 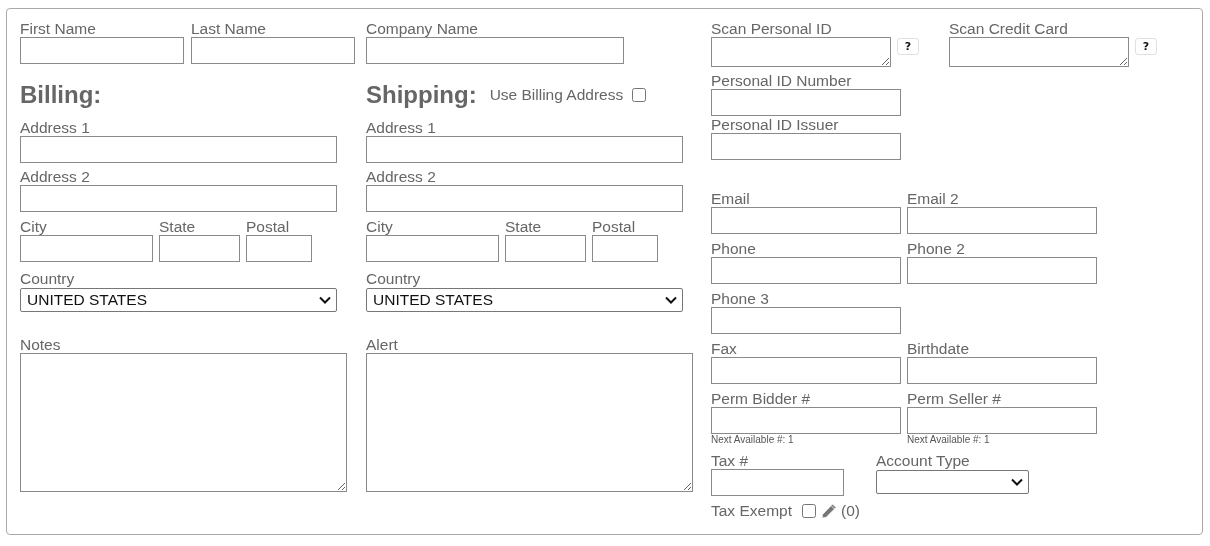 What do you see at coordinates (40, 344) in the screenshot?
I see `field-label: Notes` at bounding box center [40, 344].